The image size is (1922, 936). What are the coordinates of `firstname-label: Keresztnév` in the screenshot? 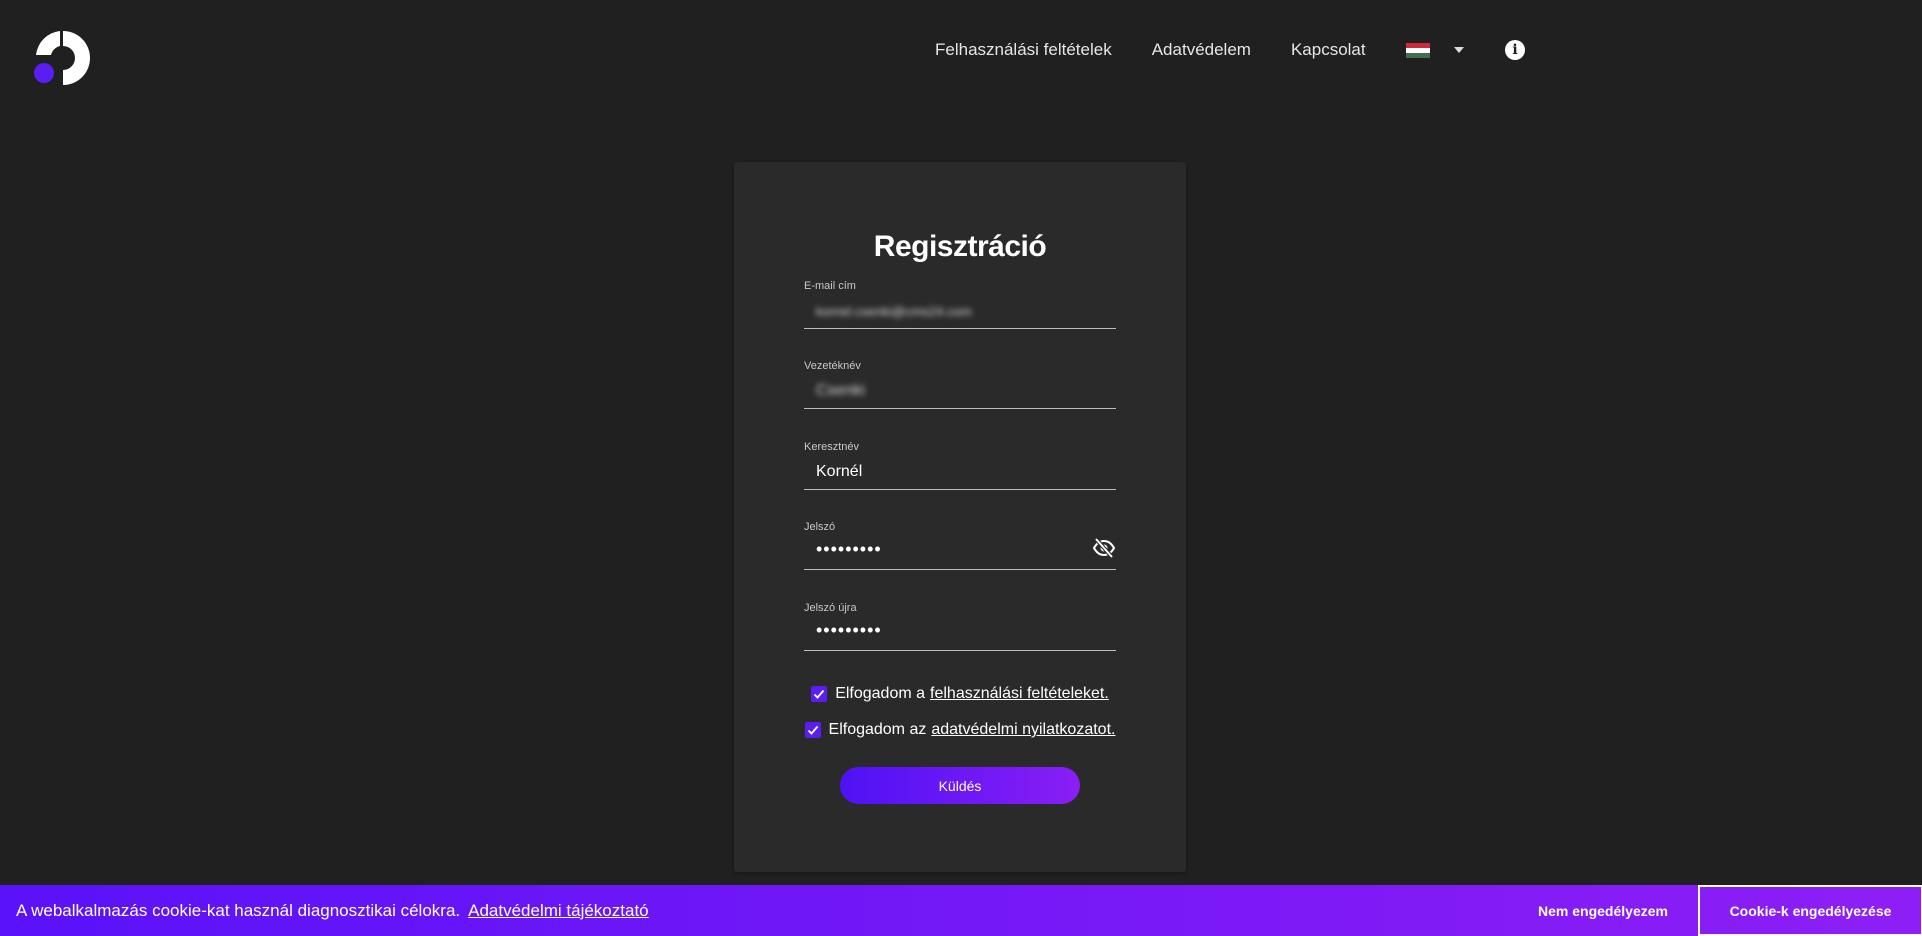 It's located at (832, 447).